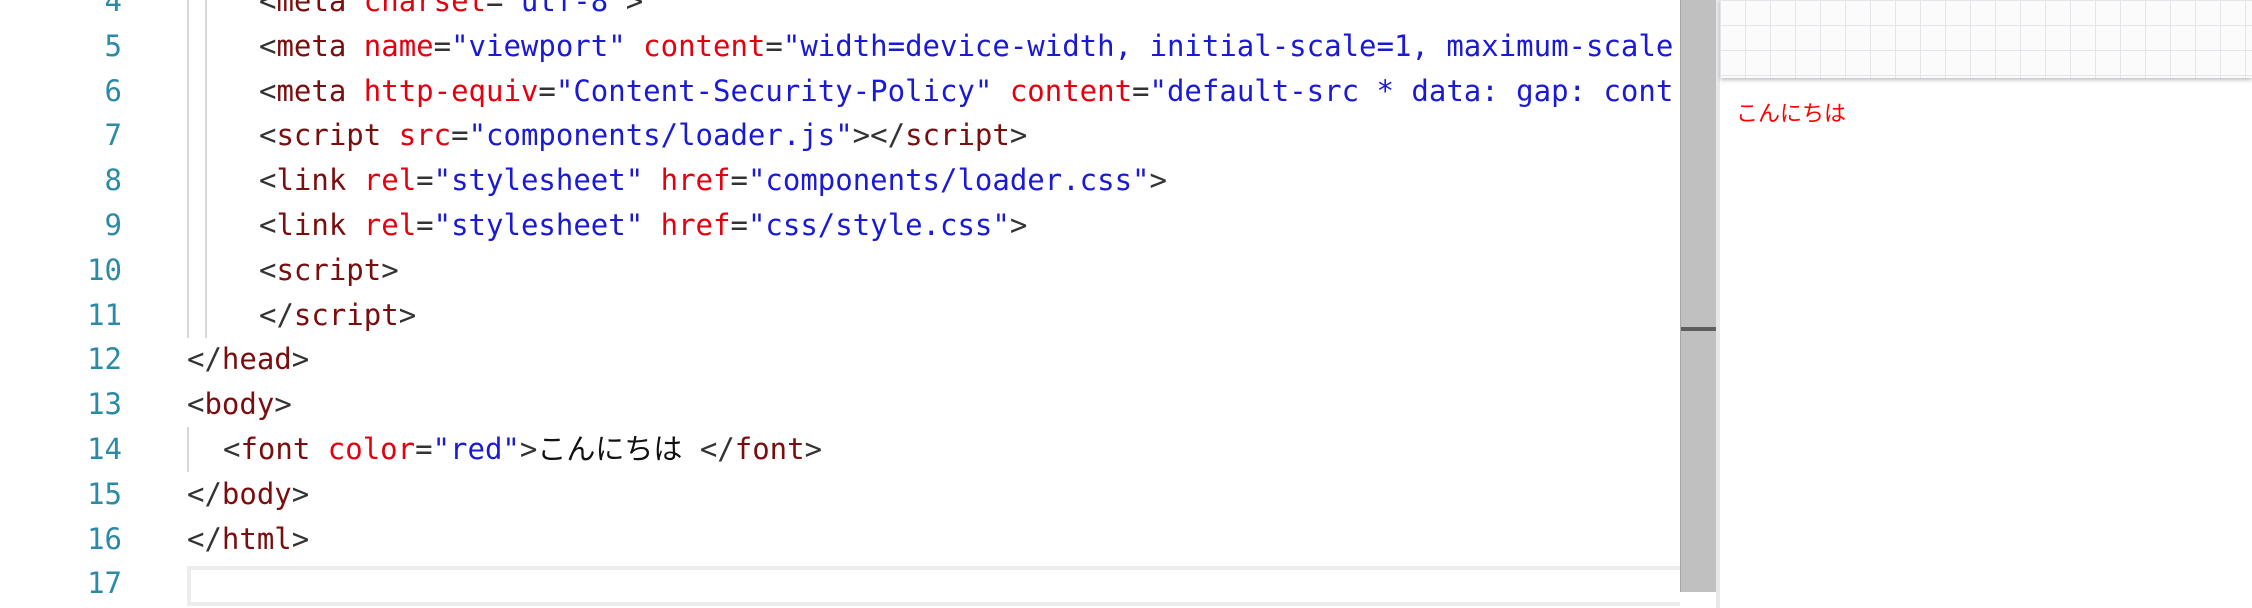 This screenshot has height=608, width=2252. Describe the element at coordinates (398, 45) in the screenshot. I see `attribute-name: name` at that location.